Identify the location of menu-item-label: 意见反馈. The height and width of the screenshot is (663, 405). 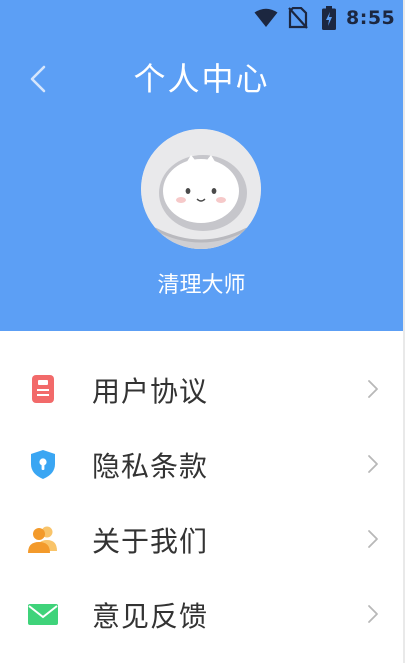
(150, 616).